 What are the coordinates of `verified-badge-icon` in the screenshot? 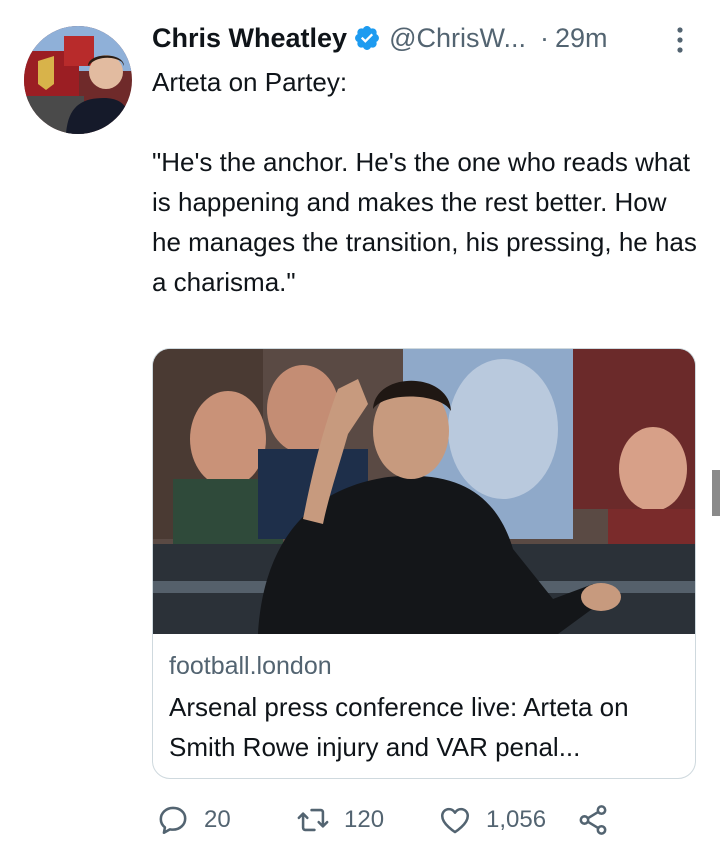 It's located at (367, 38).